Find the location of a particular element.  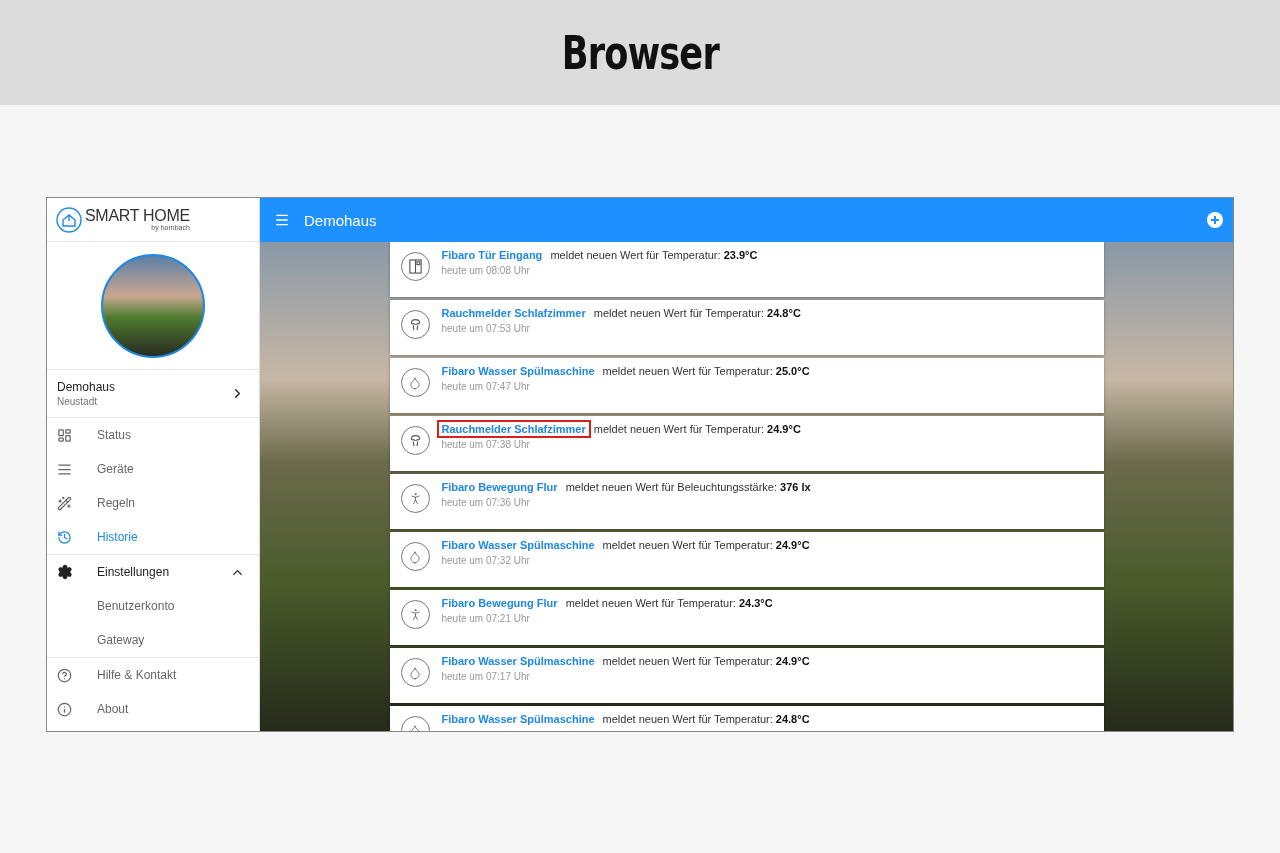

settings-item: Einstellungen is located at coordinates (153, 572).